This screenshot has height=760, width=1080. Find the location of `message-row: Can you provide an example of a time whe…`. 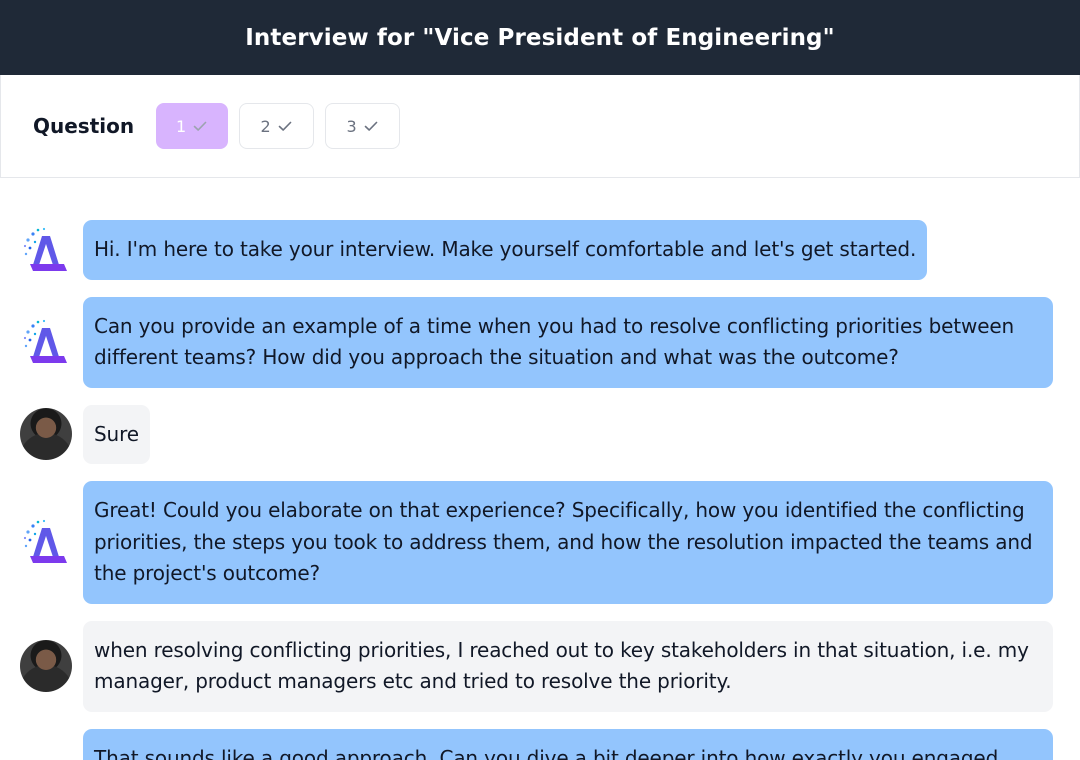

message-row: Can you provide an example of a time whe… is located at coordinates (540, 342).